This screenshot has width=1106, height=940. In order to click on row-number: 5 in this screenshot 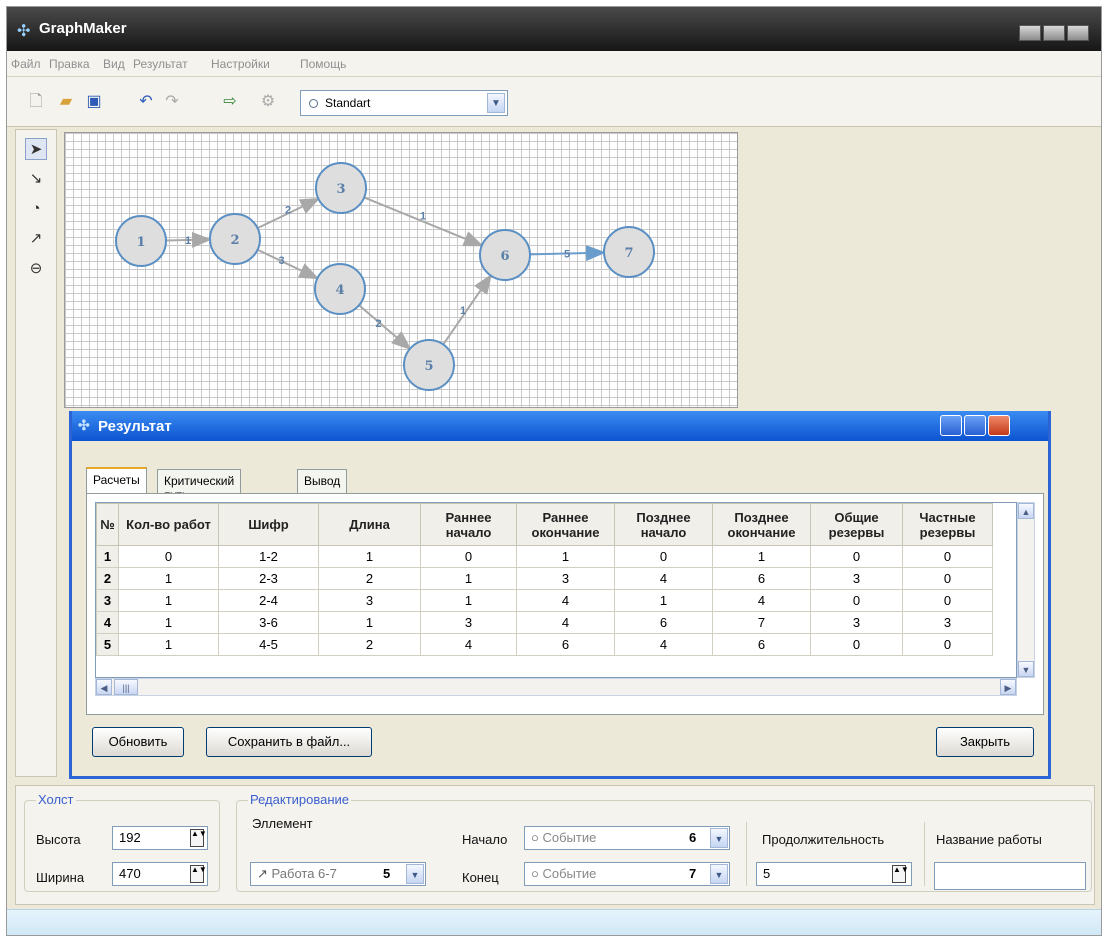, I will do `click(107, 644)`.